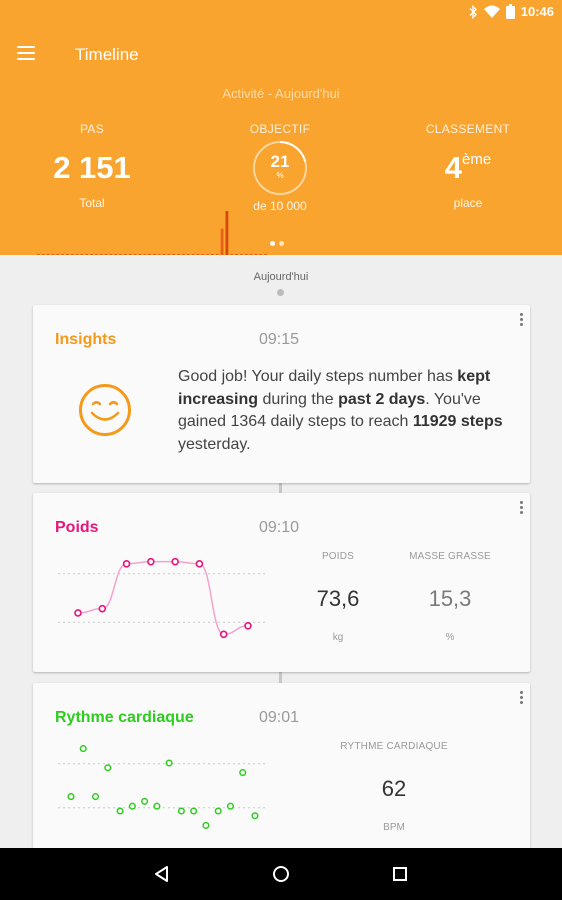 The image size is (562, 900). Describe the element at coordinates (92, 167) in the screenshot. I see `steps-value: 2 151` at that location.